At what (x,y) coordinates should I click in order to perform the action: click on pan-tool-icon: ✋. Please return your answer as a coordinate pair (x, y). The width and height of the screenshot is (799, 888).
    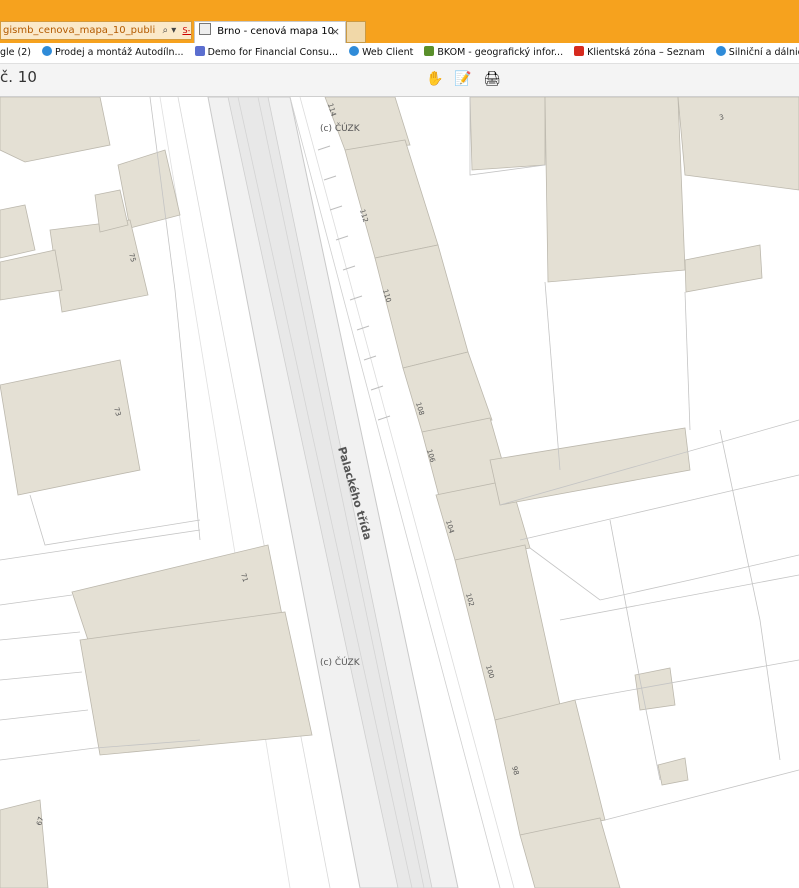
    Looking at the image, I should click on (435, 79).